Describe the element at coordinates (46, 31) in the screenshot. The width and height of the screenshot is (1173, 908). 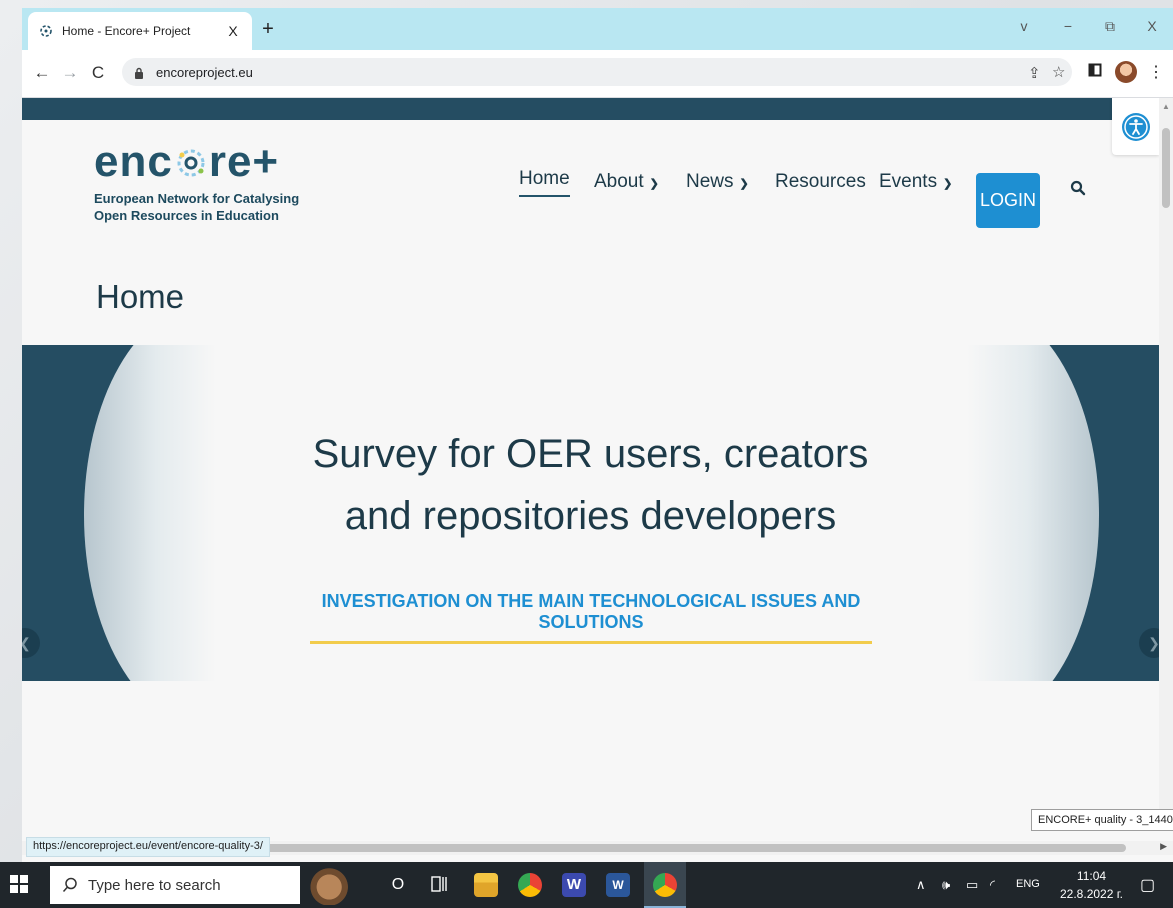
I see `encore-favicon-icon` at that location.